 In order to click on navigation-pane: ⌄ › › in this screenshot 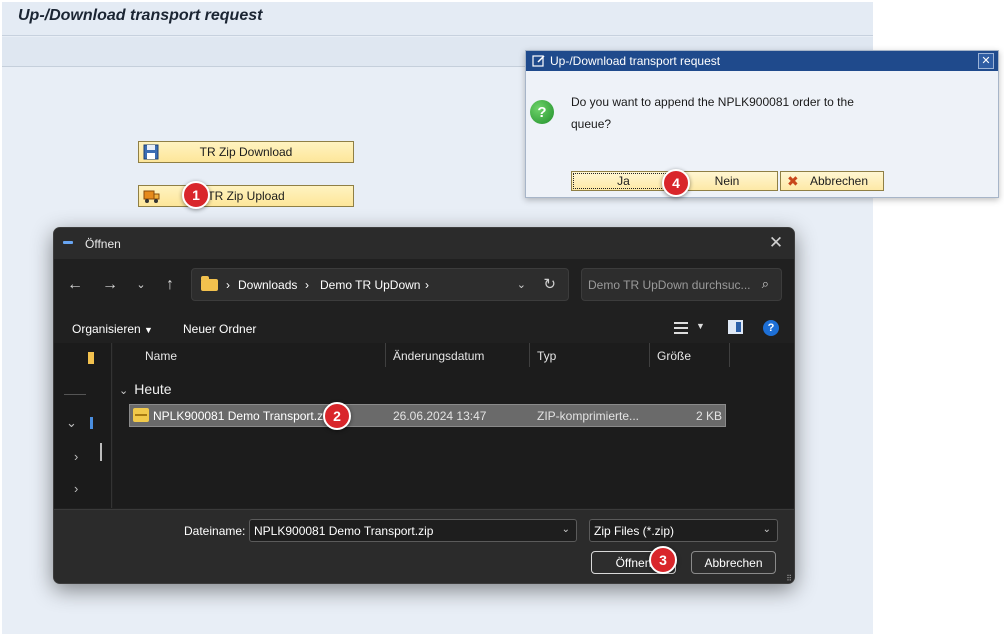, I will do `click(83, 425)`.